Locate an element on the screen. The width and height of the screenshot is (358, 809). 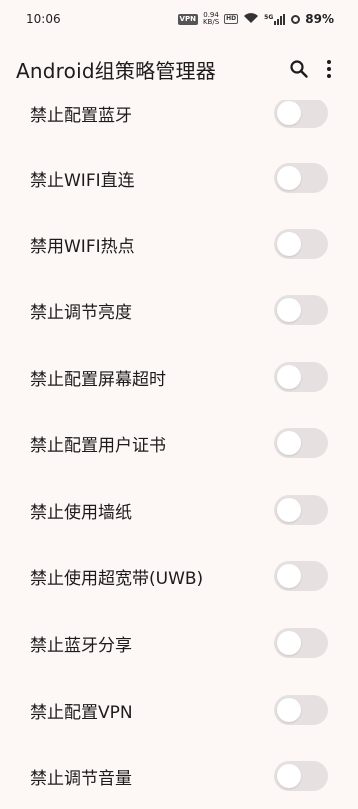
signal-type: 5G is located at coordinates (269, 17).